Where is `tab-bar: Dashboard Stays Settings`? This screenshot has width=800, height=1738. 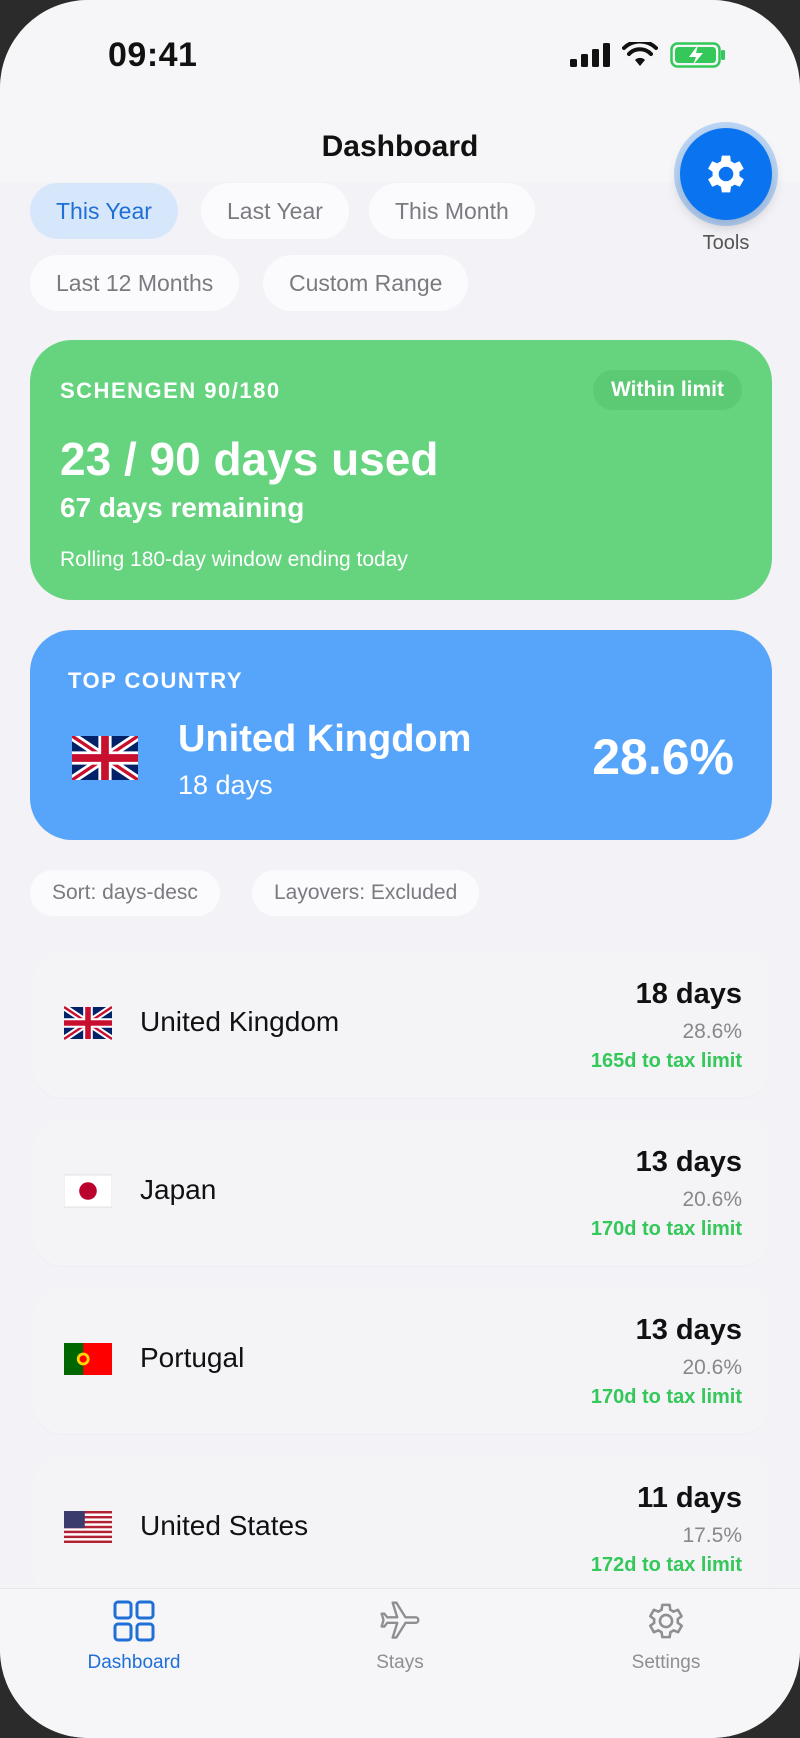 tab-bar: Dashboard Stays Settings is located at coordinates (400, 1663).